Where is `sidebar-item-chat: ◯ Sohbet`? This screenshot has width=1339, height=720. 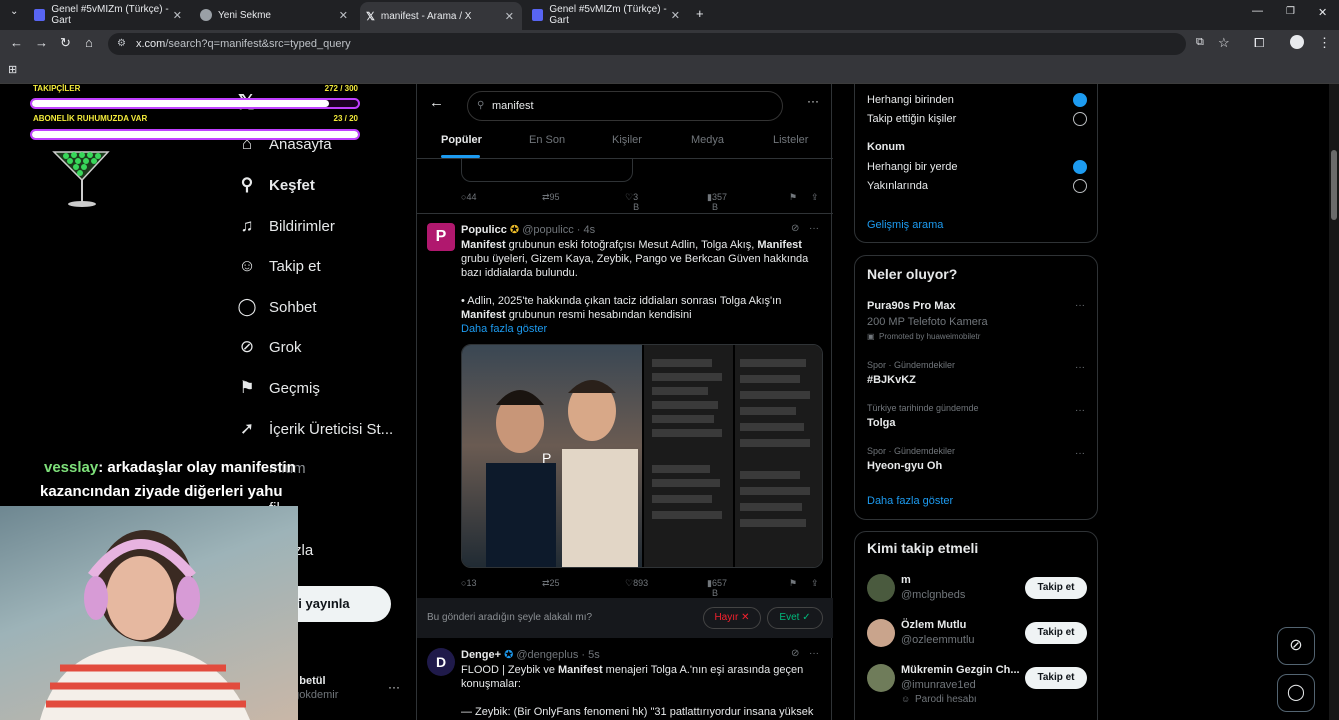 sidebar-item-chat: ◯ Sohbet is located at coordinates (276, 307).